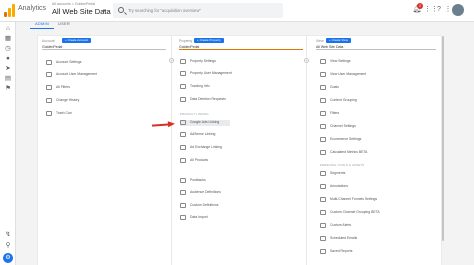 The width and height of the screenshot is (474, 265). Describe the element at coordinates (183, 86) in the screenshot. I see `code-icon` at that location.